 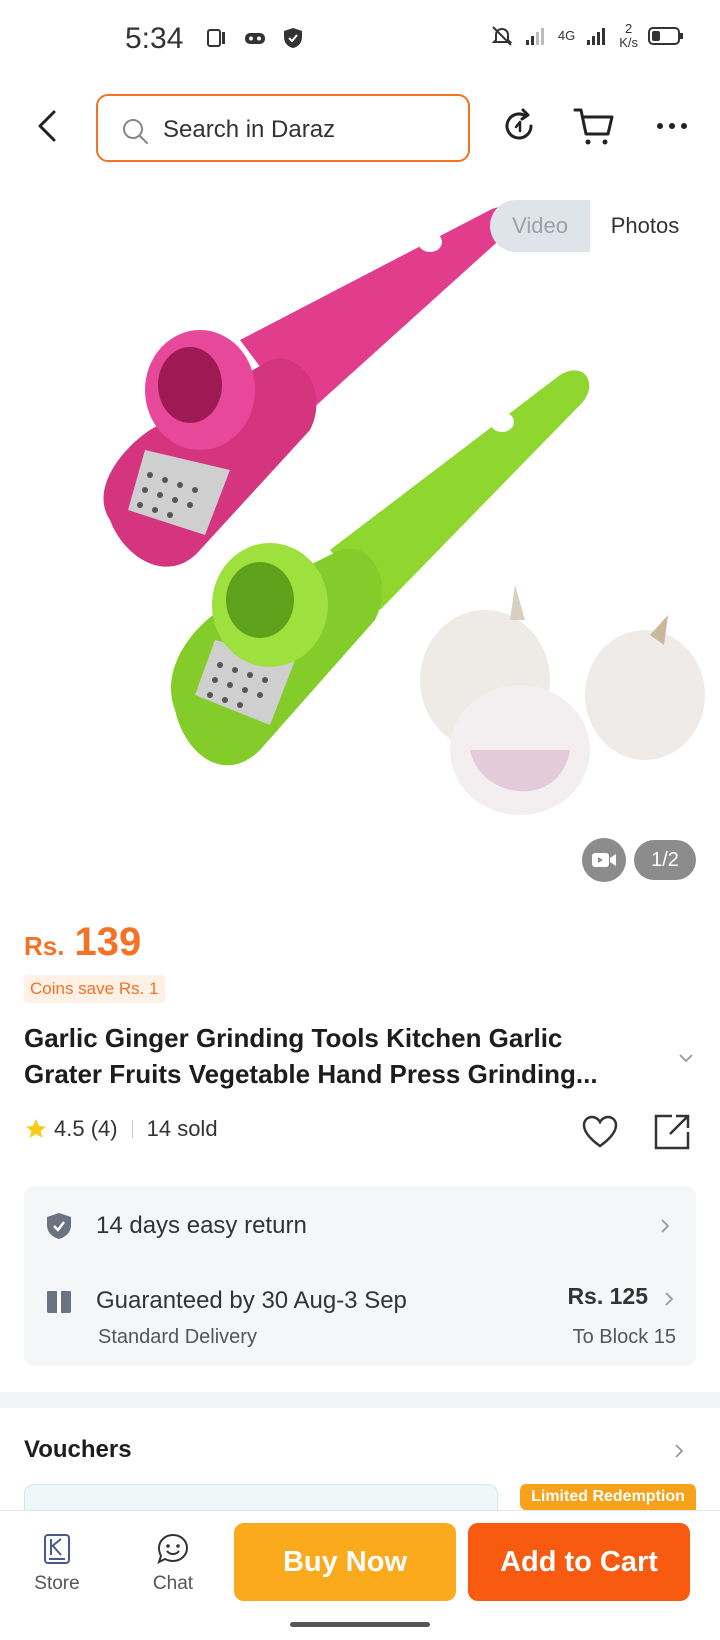 What do you see at coordinates (519, 126) in the screenshot?
I see `refresh-icon` at bounding box center [519, 126].